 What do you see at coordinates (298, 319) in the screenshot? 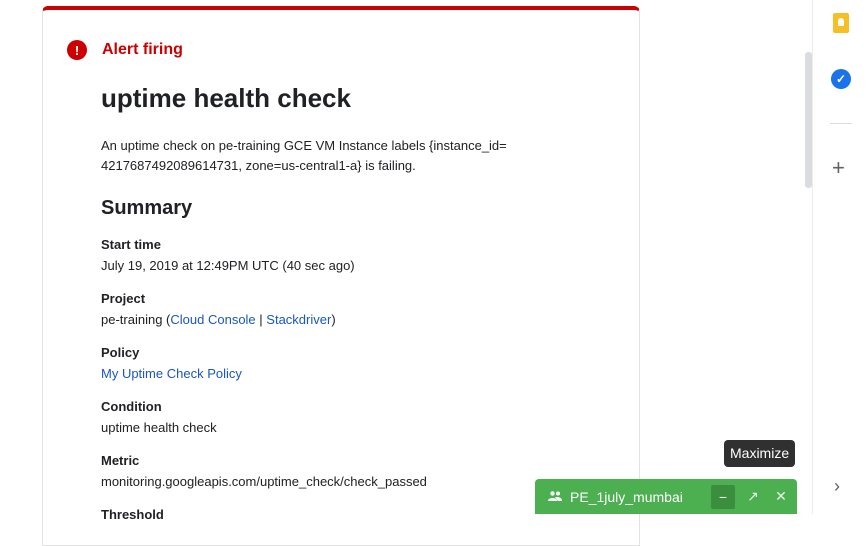
I see `stackdriver-link: Stackdriver` at bounding box center [298, 319].